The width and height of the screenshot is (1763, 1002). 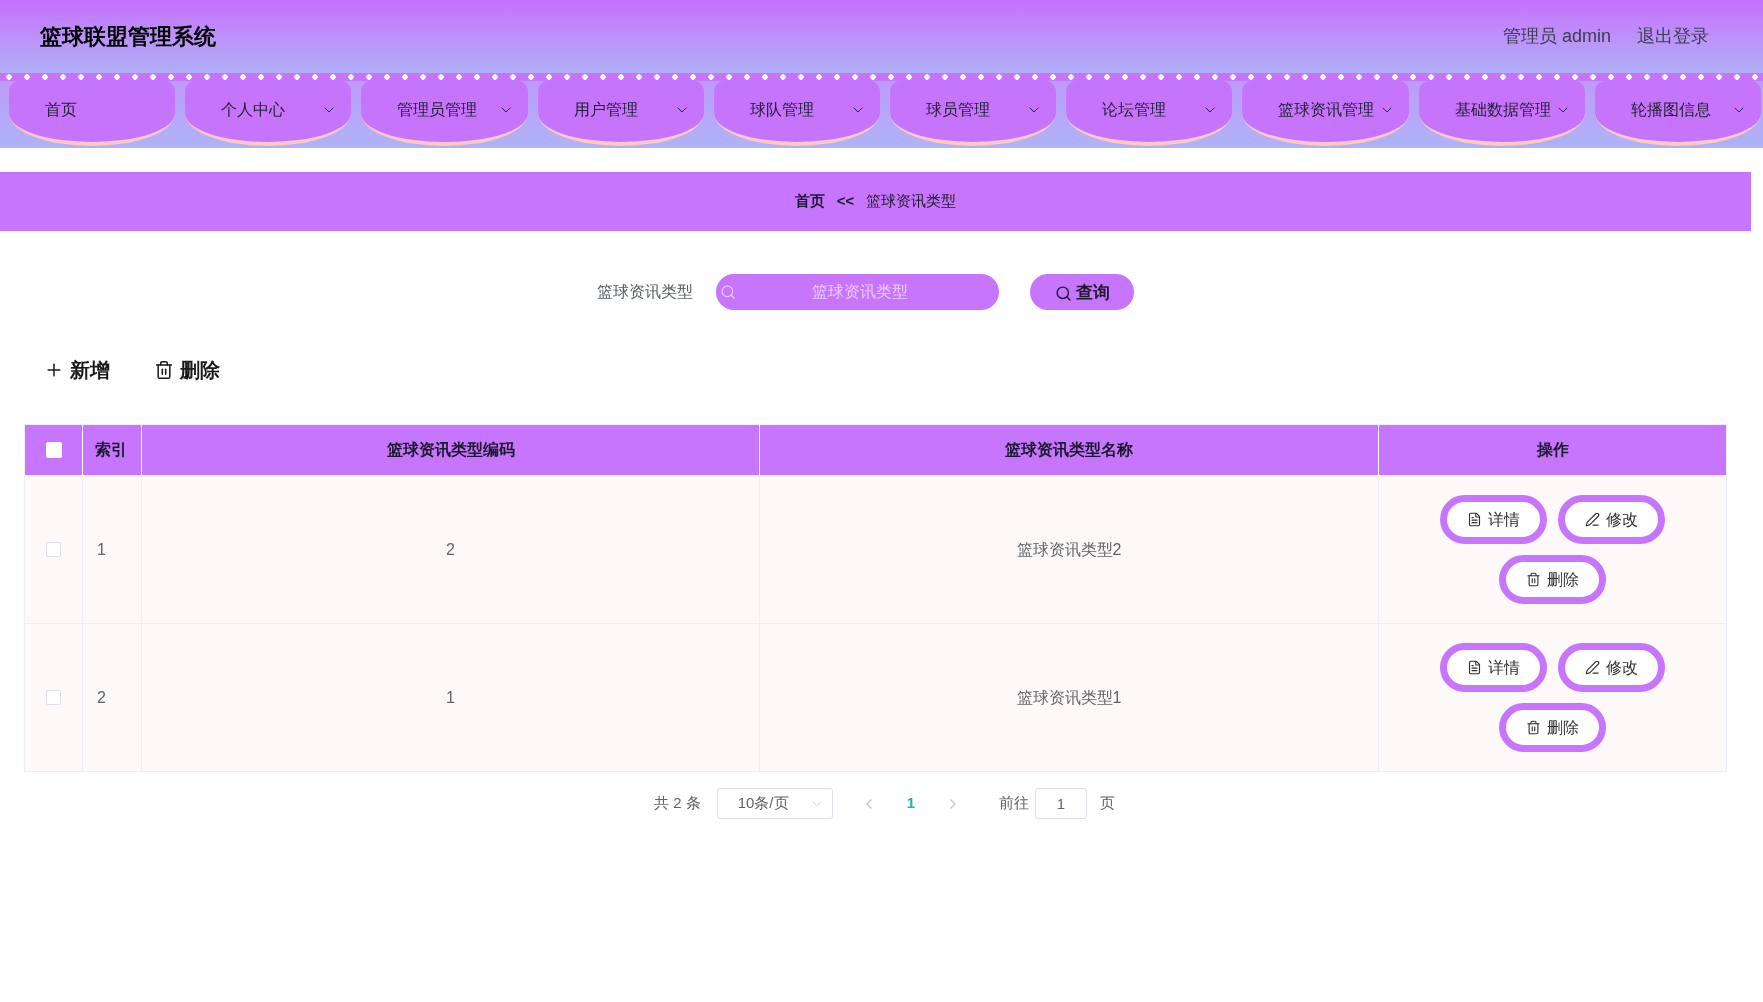 I want to click on page-size-select: 10条/页, so click(x=774, y=803).